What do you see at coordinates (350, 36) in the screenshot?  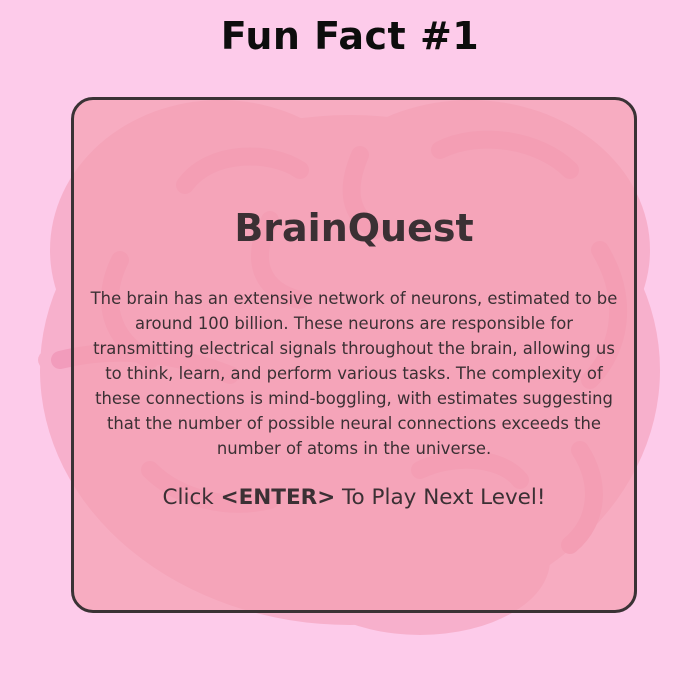 I see `page-title: Fun Fact #1` at bounding box center [350, 36].